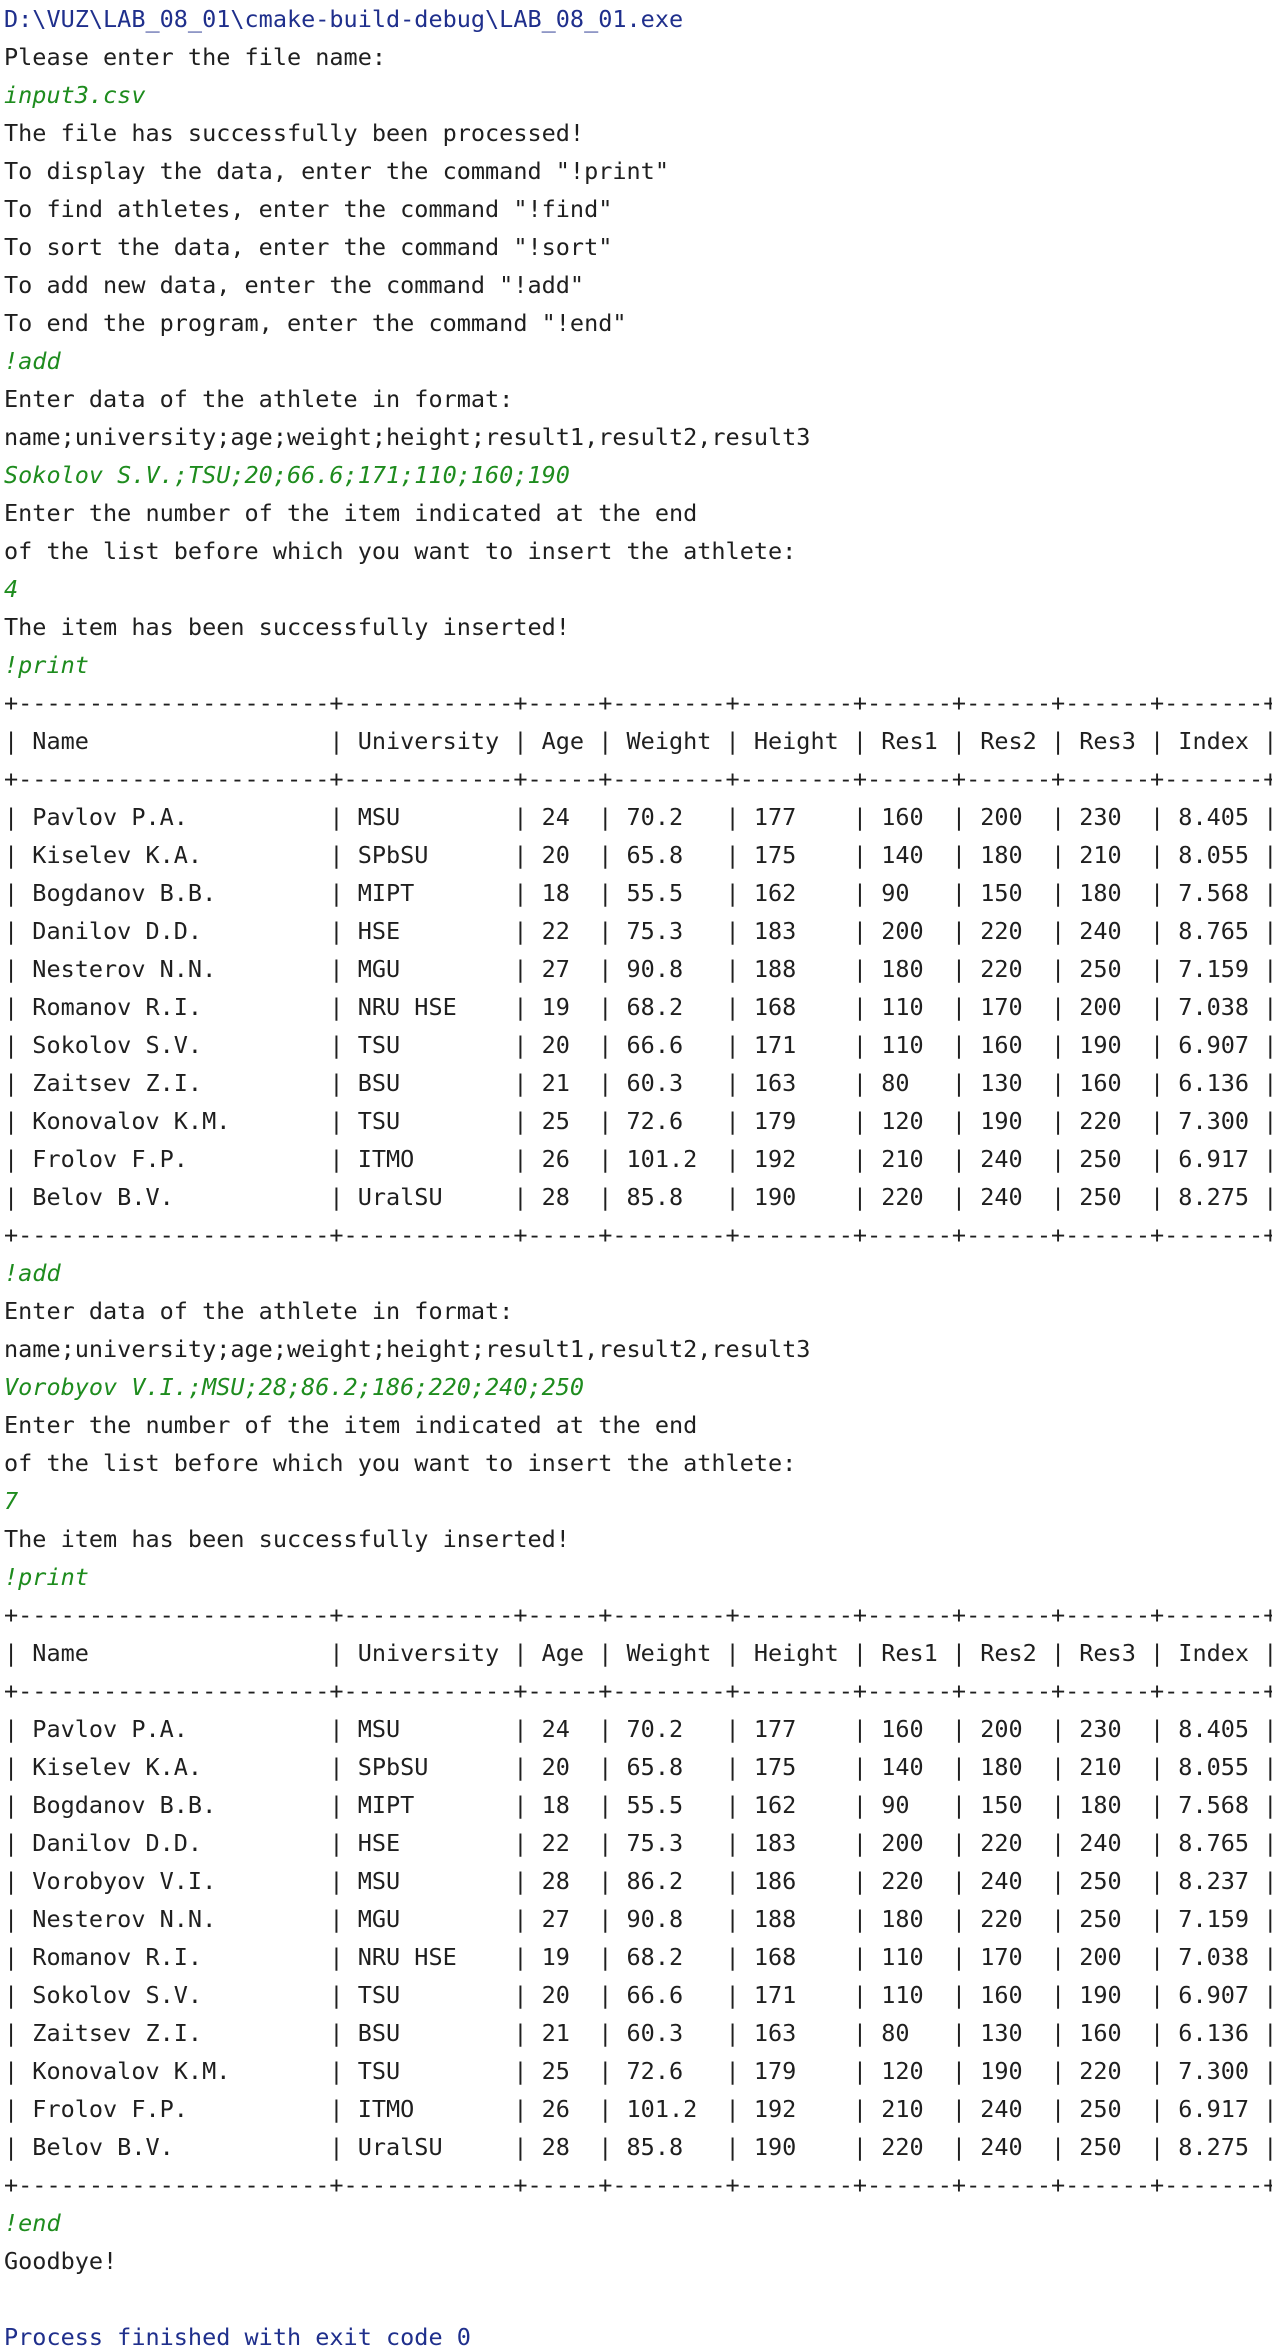 This screenshot has width=1272, height=2346. I want to click on console-system-line: Process finished with exit code 0, so click(237, 2334).